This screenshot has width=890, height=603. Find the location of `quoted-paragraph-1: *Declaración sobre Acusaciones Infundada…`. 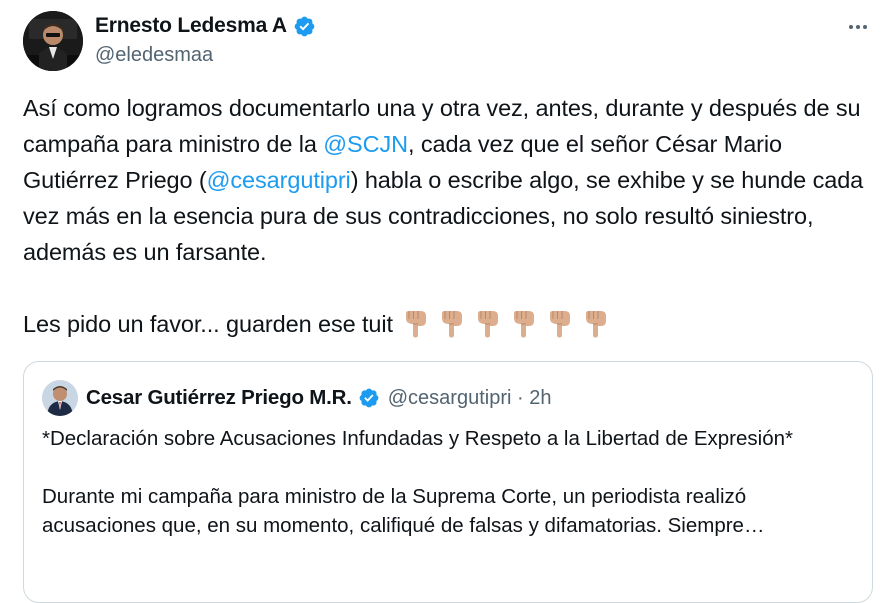

quoted-paragraph-1: *Declaración sobre Acusaciones Infundada… is located at coordinates (417, 438).